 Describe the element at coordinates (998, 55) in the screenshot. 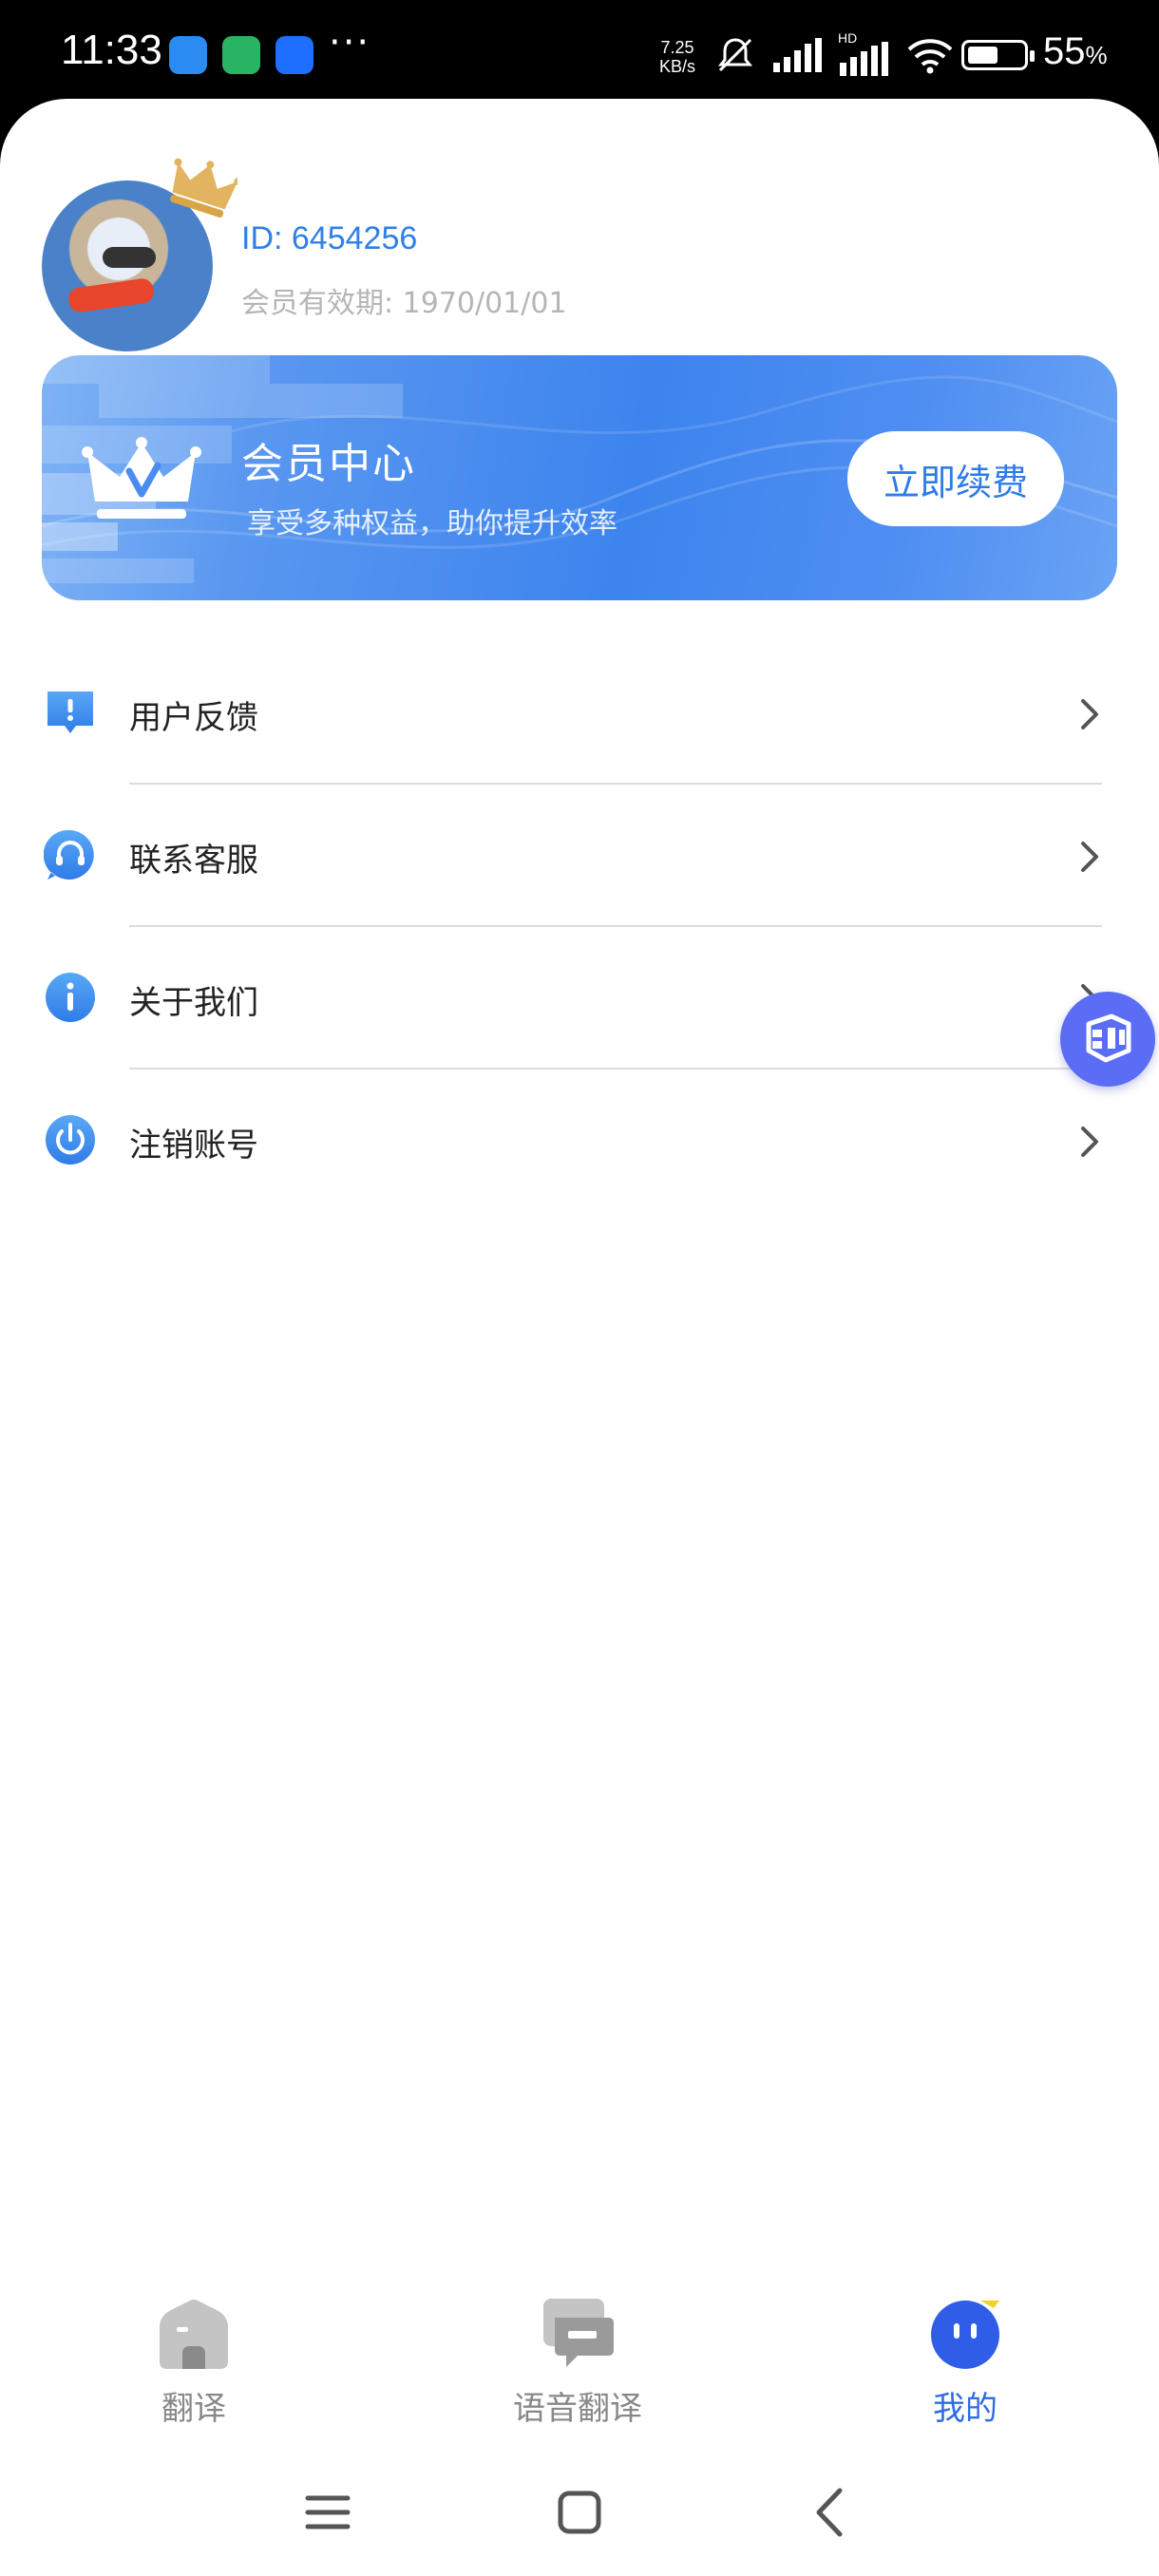

I see `battery-icon` at that location.